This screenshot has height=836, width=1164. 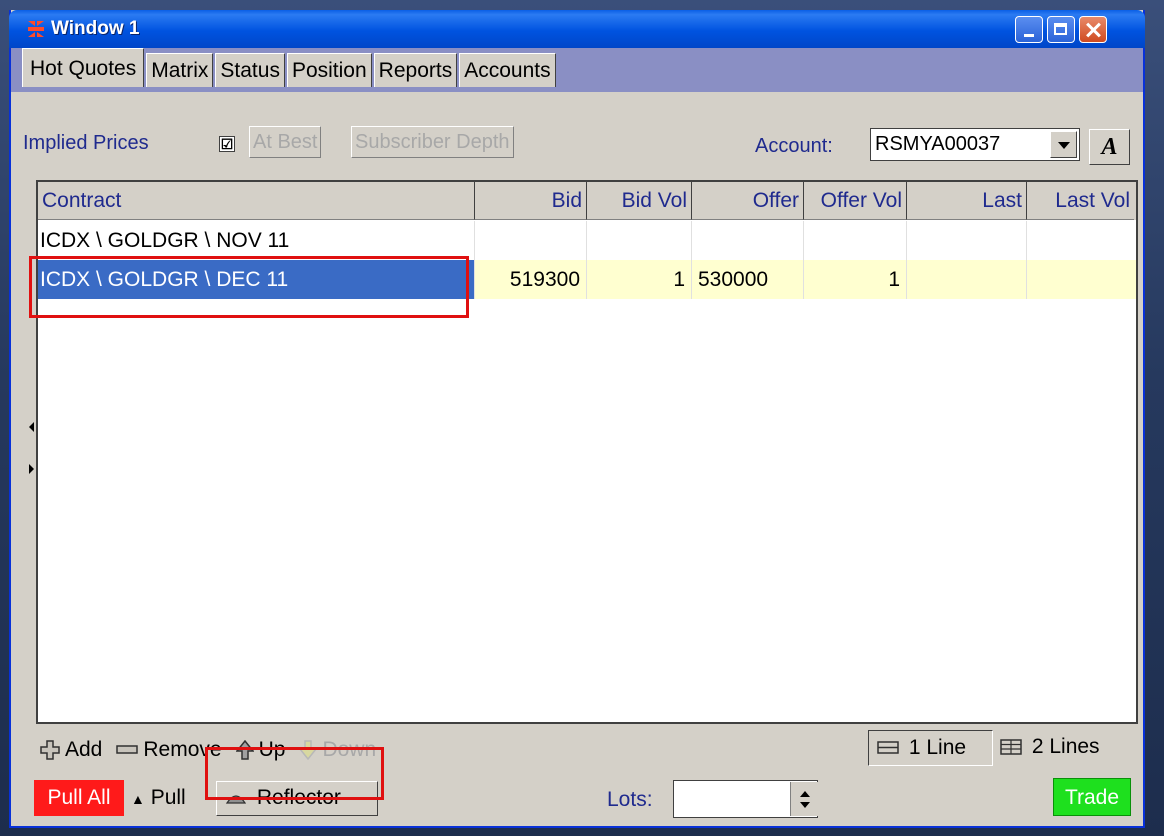 I want to click on col-header-bid: Bid, so click(x=531, y=201).